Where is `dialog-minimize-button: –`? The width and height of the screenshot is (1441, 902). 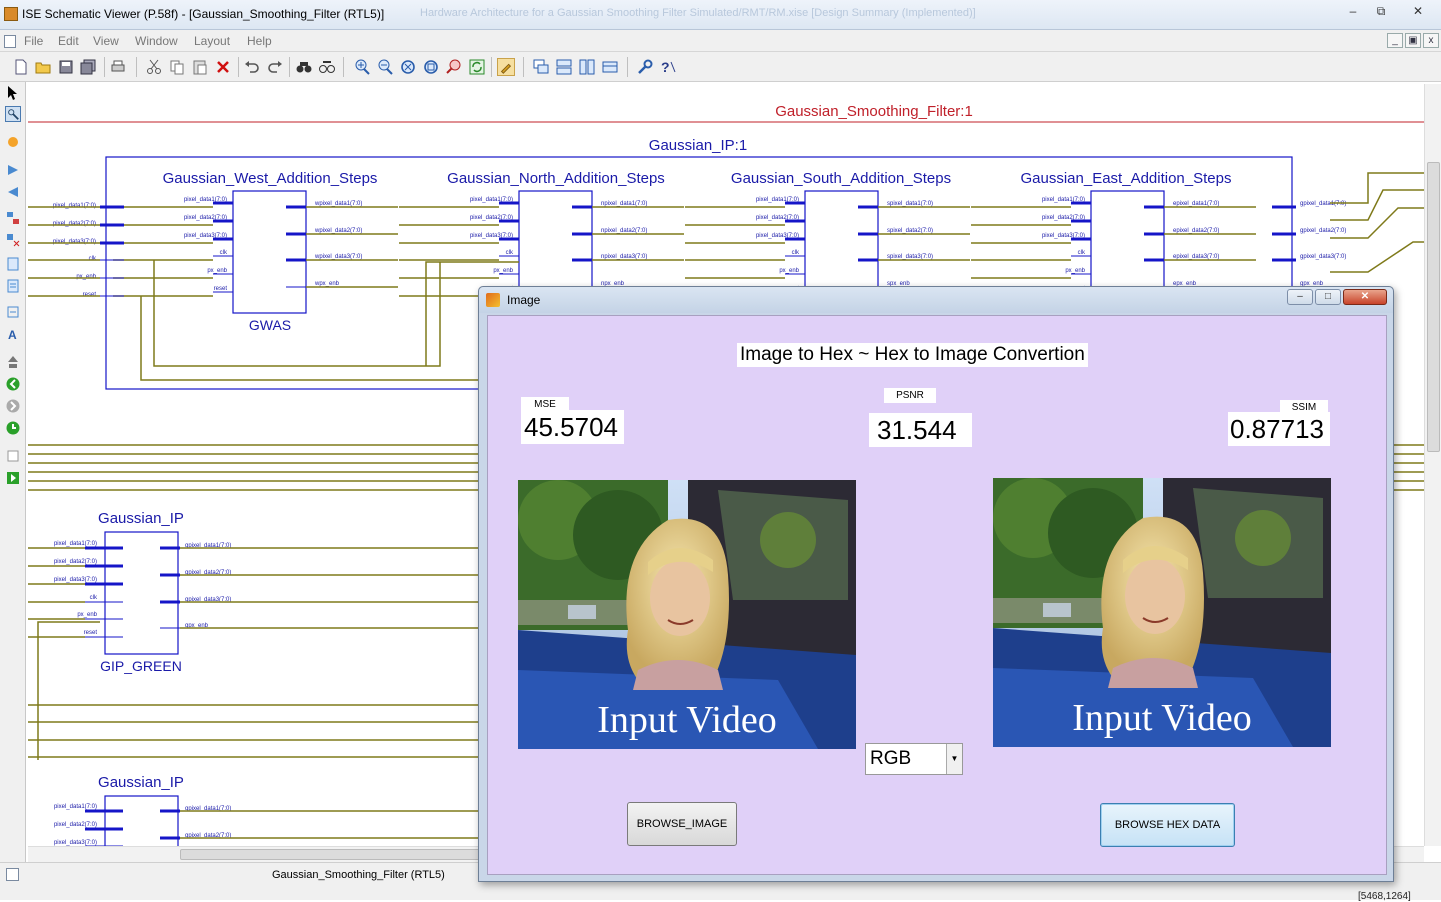
dialog-minimize-button: – is located at coordinates (1300, 297).